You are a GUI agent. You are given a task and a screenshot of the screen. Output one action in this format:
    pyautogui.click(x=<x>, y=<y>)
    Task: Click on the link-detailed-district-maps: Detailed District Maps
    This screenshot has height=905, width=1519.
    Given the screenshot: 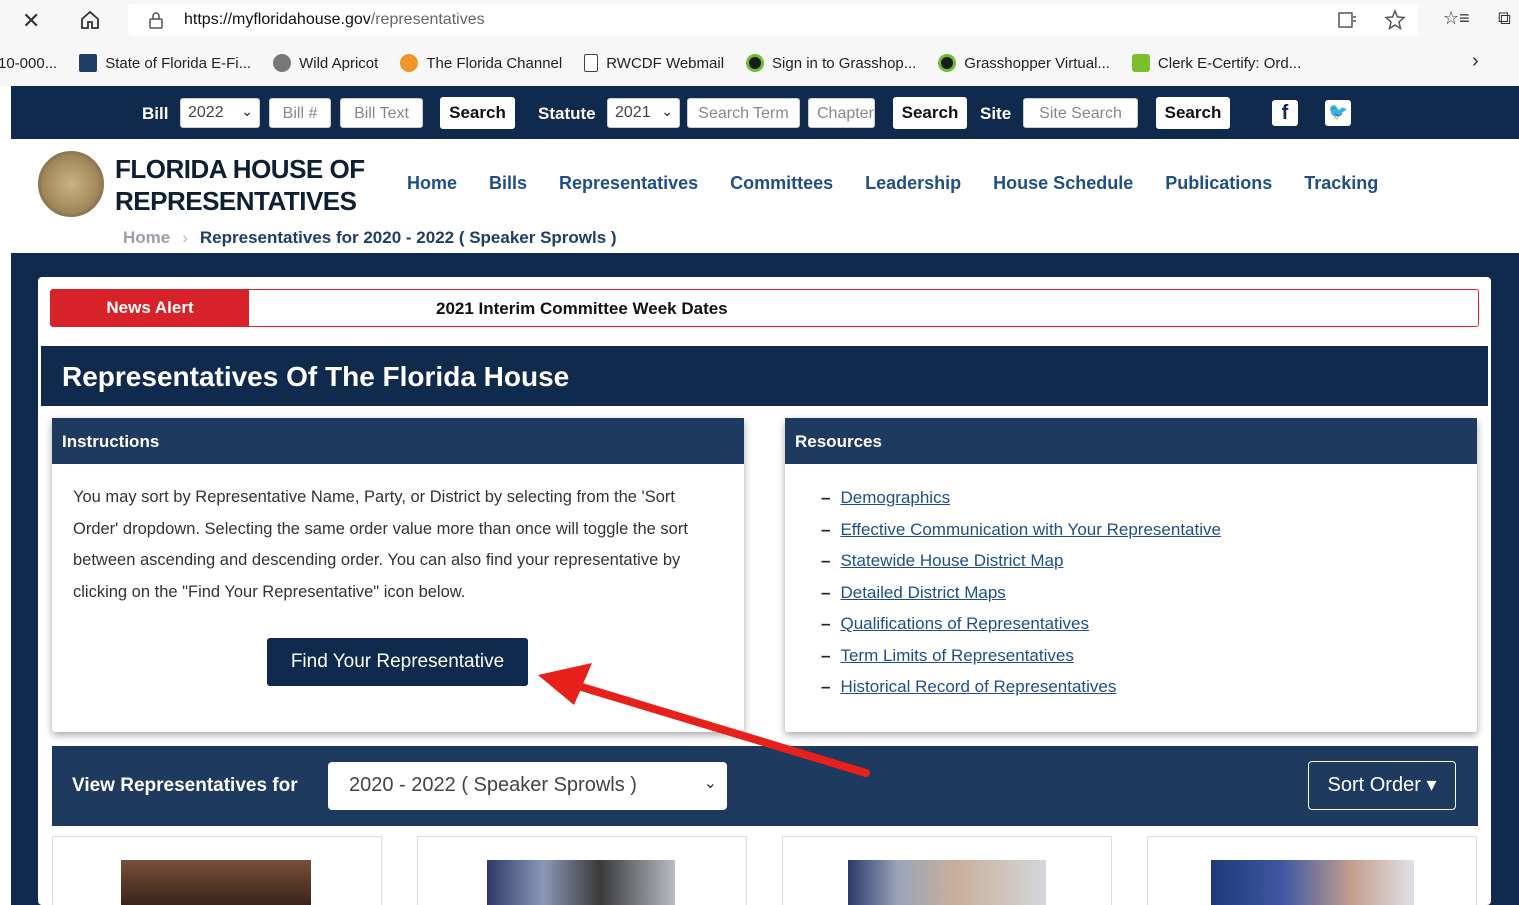 What is the action you would take?
    pyautogui.click(x=922, y=593)
    